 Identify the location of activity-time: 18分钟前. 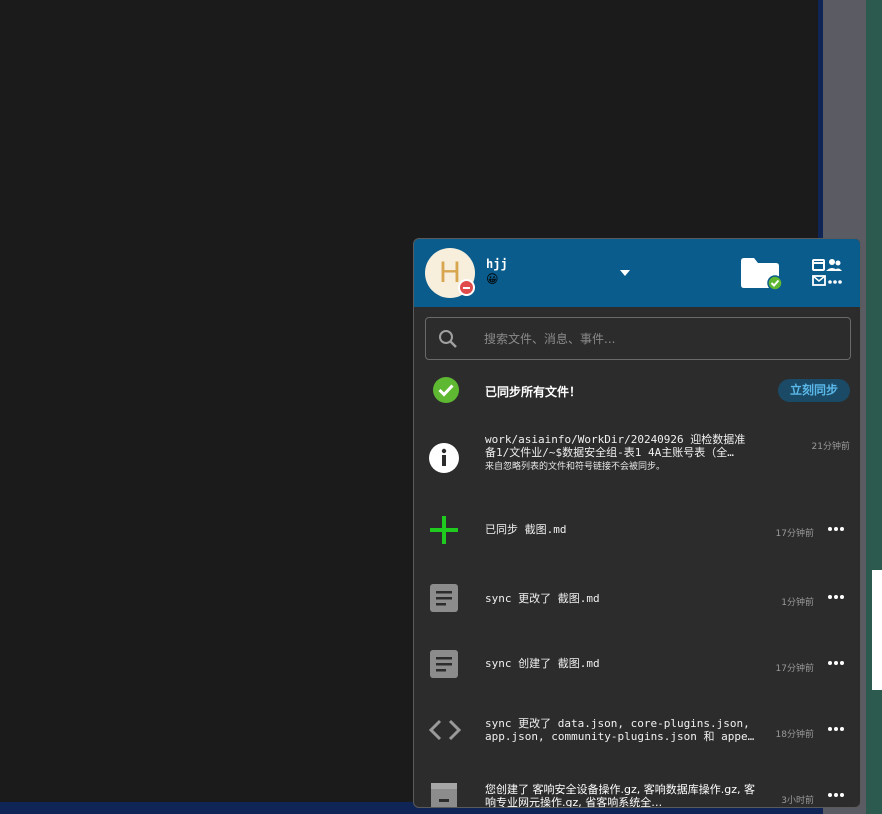
(794, 735).